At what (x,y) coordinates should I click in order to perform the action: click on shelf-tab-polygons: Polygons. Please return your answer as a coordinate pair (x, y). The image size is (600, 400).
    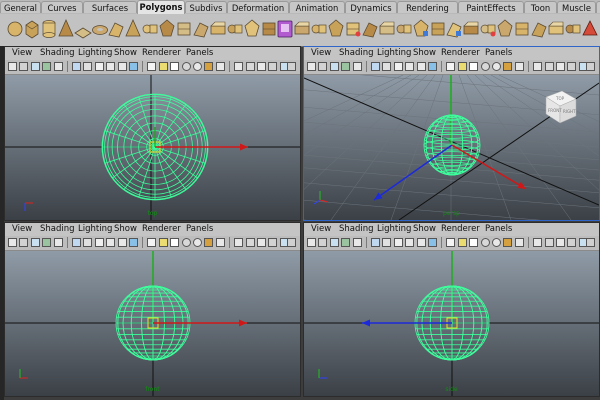
    Looking at the image, I should click on (161, 7).